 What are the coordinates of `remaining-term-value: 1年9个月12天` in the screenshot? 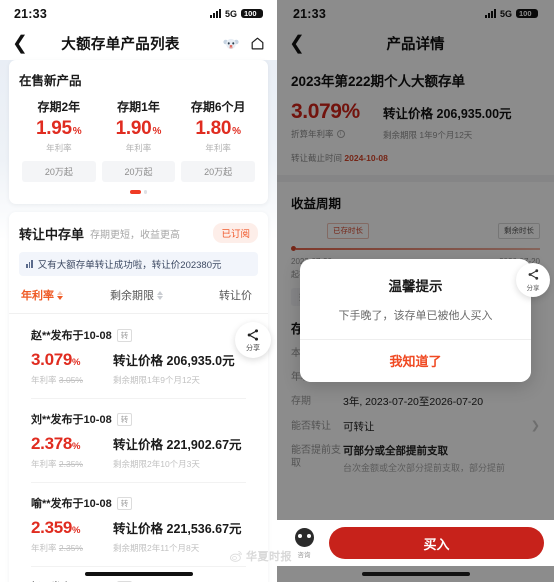 It's located at (446, 135).